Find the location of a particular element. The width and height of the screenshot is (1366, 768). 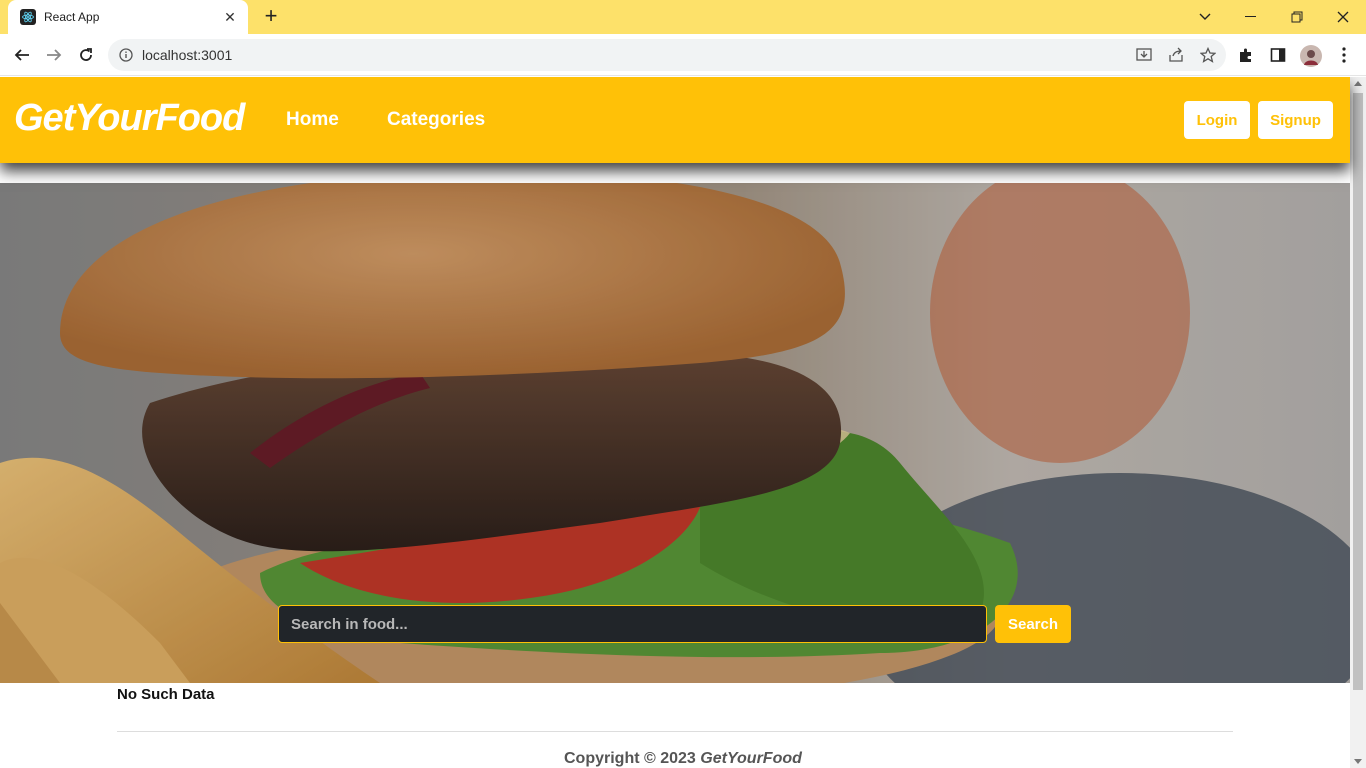

no-data-message: No Such Data is located at coordinates (166, 694).